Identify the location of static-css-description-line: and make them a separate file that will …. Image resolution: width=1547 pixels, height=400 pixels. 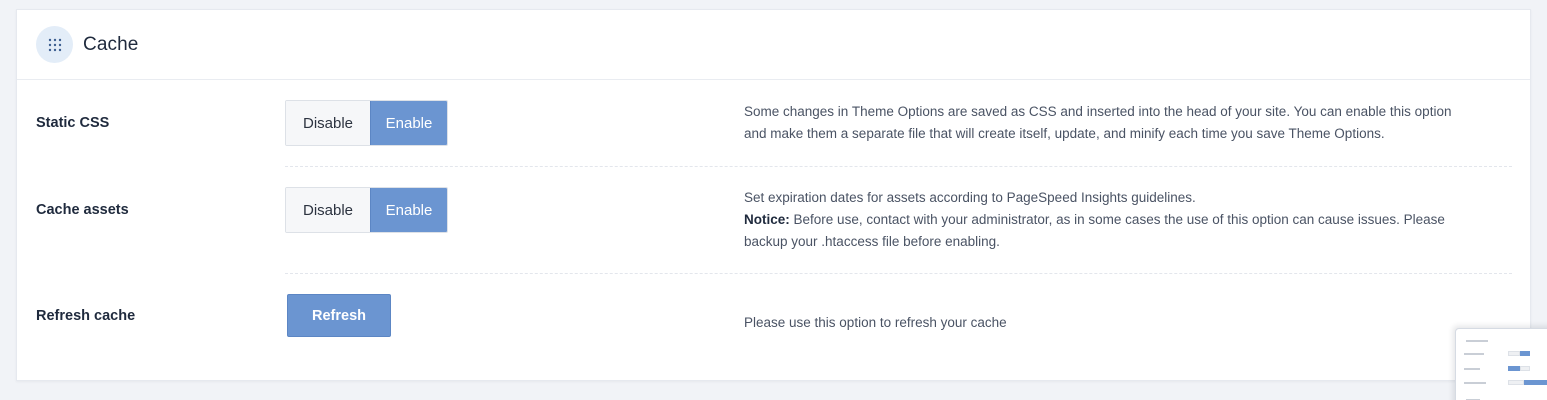
(1064, 133).